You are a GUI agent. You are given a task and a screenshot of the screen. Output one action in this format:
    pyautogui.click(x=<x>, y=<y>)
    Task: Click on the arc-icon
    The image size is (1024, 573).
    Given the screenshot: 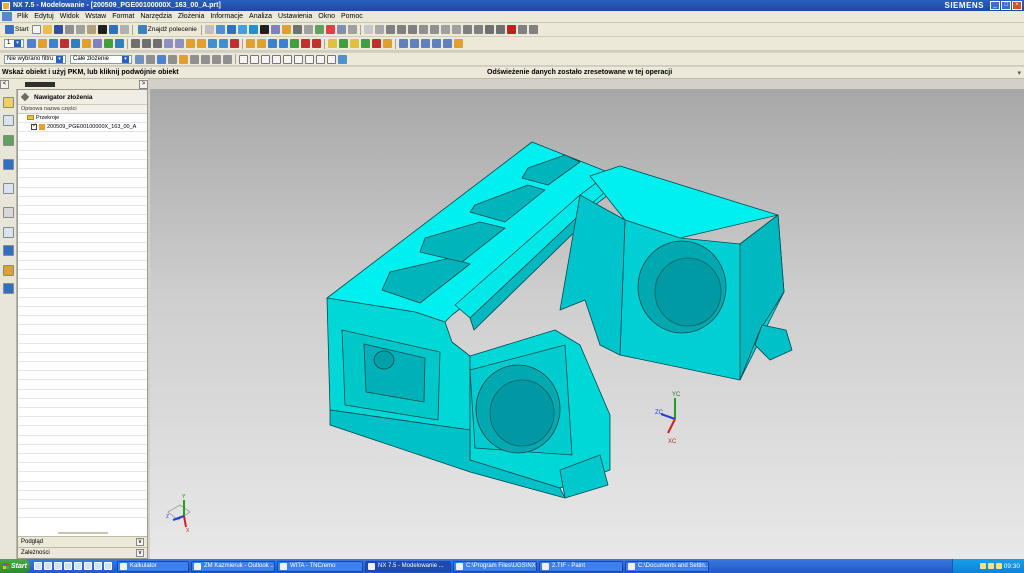 What is the action you would take?
    pyautogui.click(x=401, y=29)
    